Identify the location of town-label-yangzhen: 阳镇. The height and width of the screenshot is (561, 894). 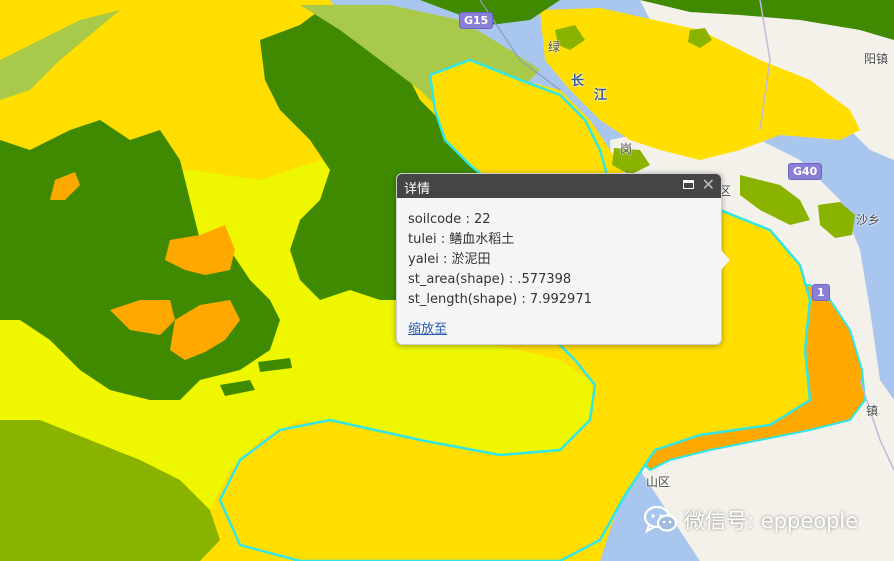
(876, 59).